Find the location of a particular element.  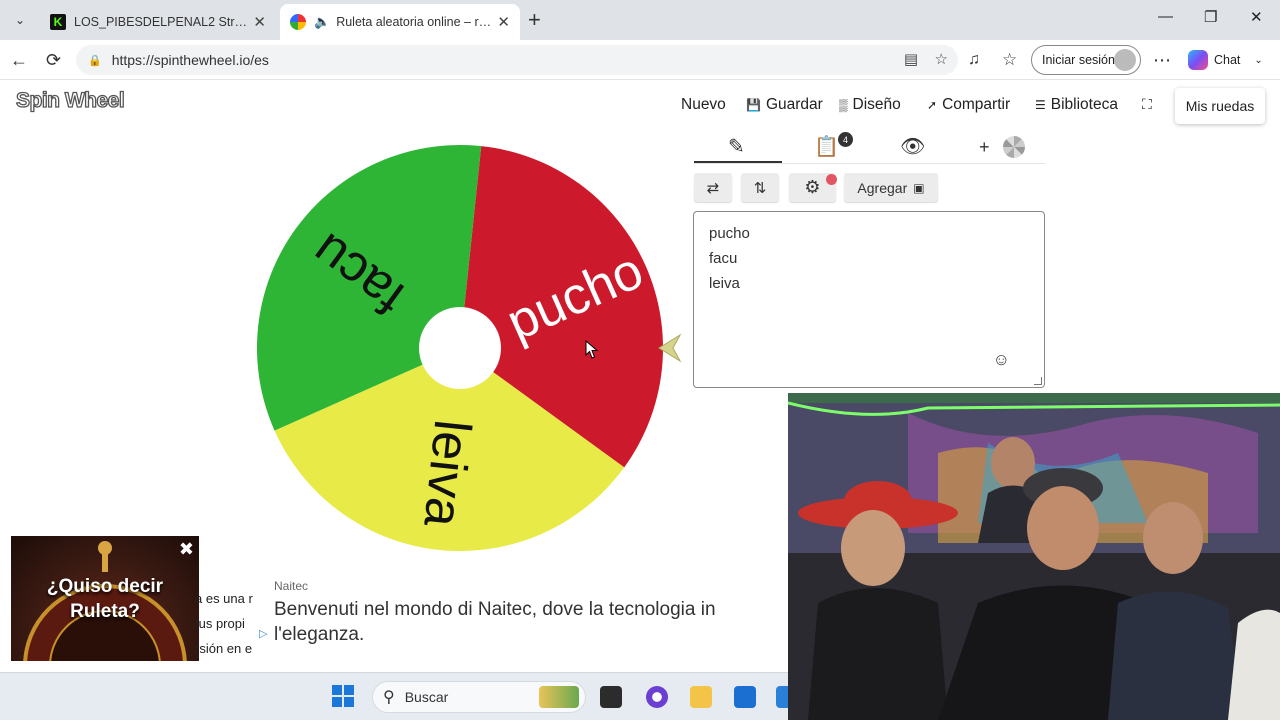

windows-start-icon is located at coordinates (343, 696).